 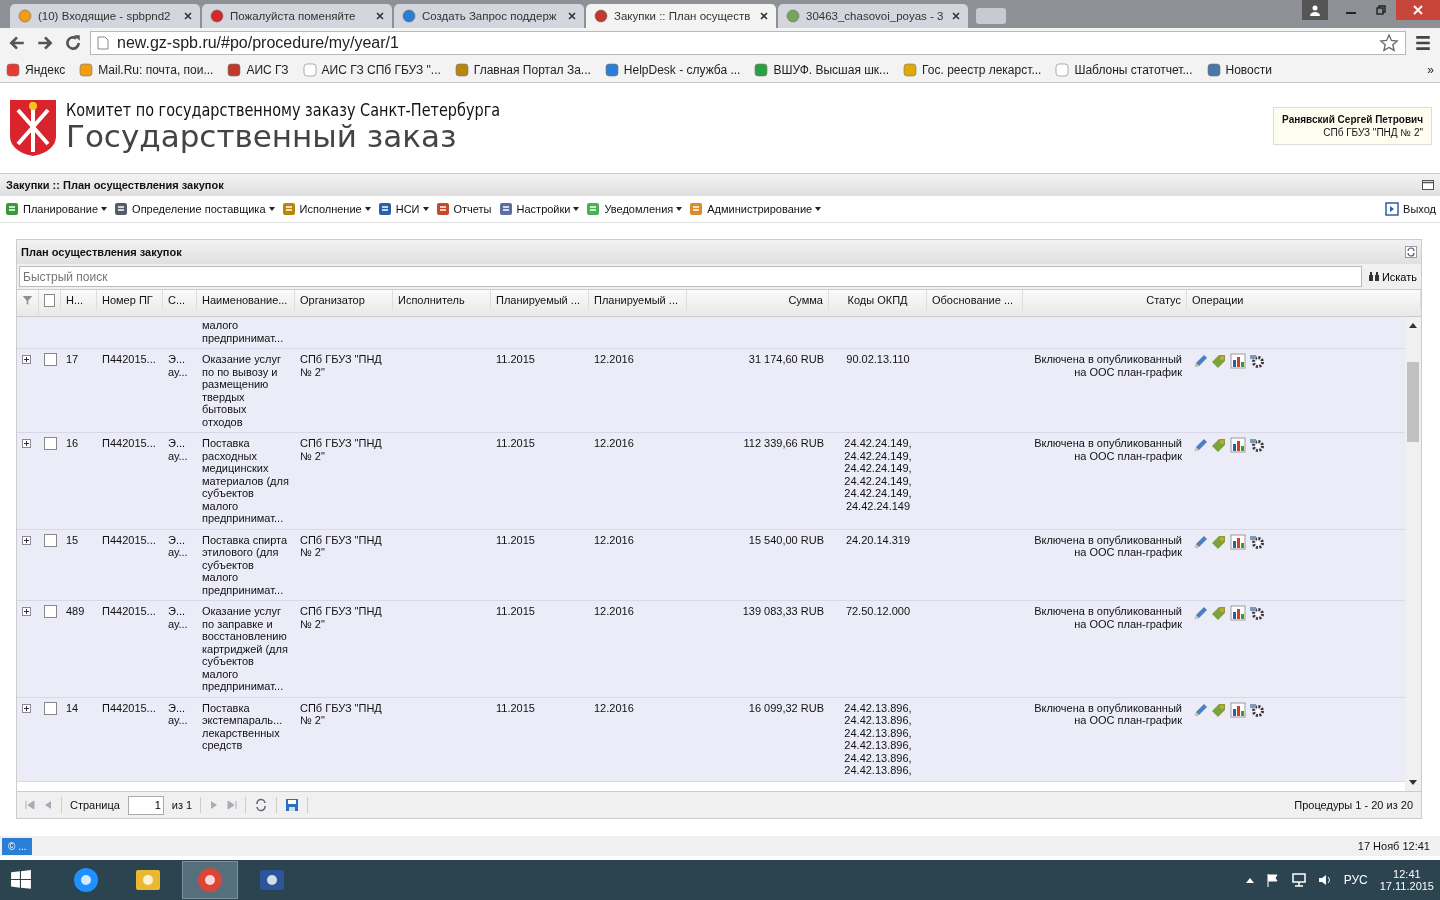 I want to click on column-header: Коды ОКПД, so click(x=878, y=300).